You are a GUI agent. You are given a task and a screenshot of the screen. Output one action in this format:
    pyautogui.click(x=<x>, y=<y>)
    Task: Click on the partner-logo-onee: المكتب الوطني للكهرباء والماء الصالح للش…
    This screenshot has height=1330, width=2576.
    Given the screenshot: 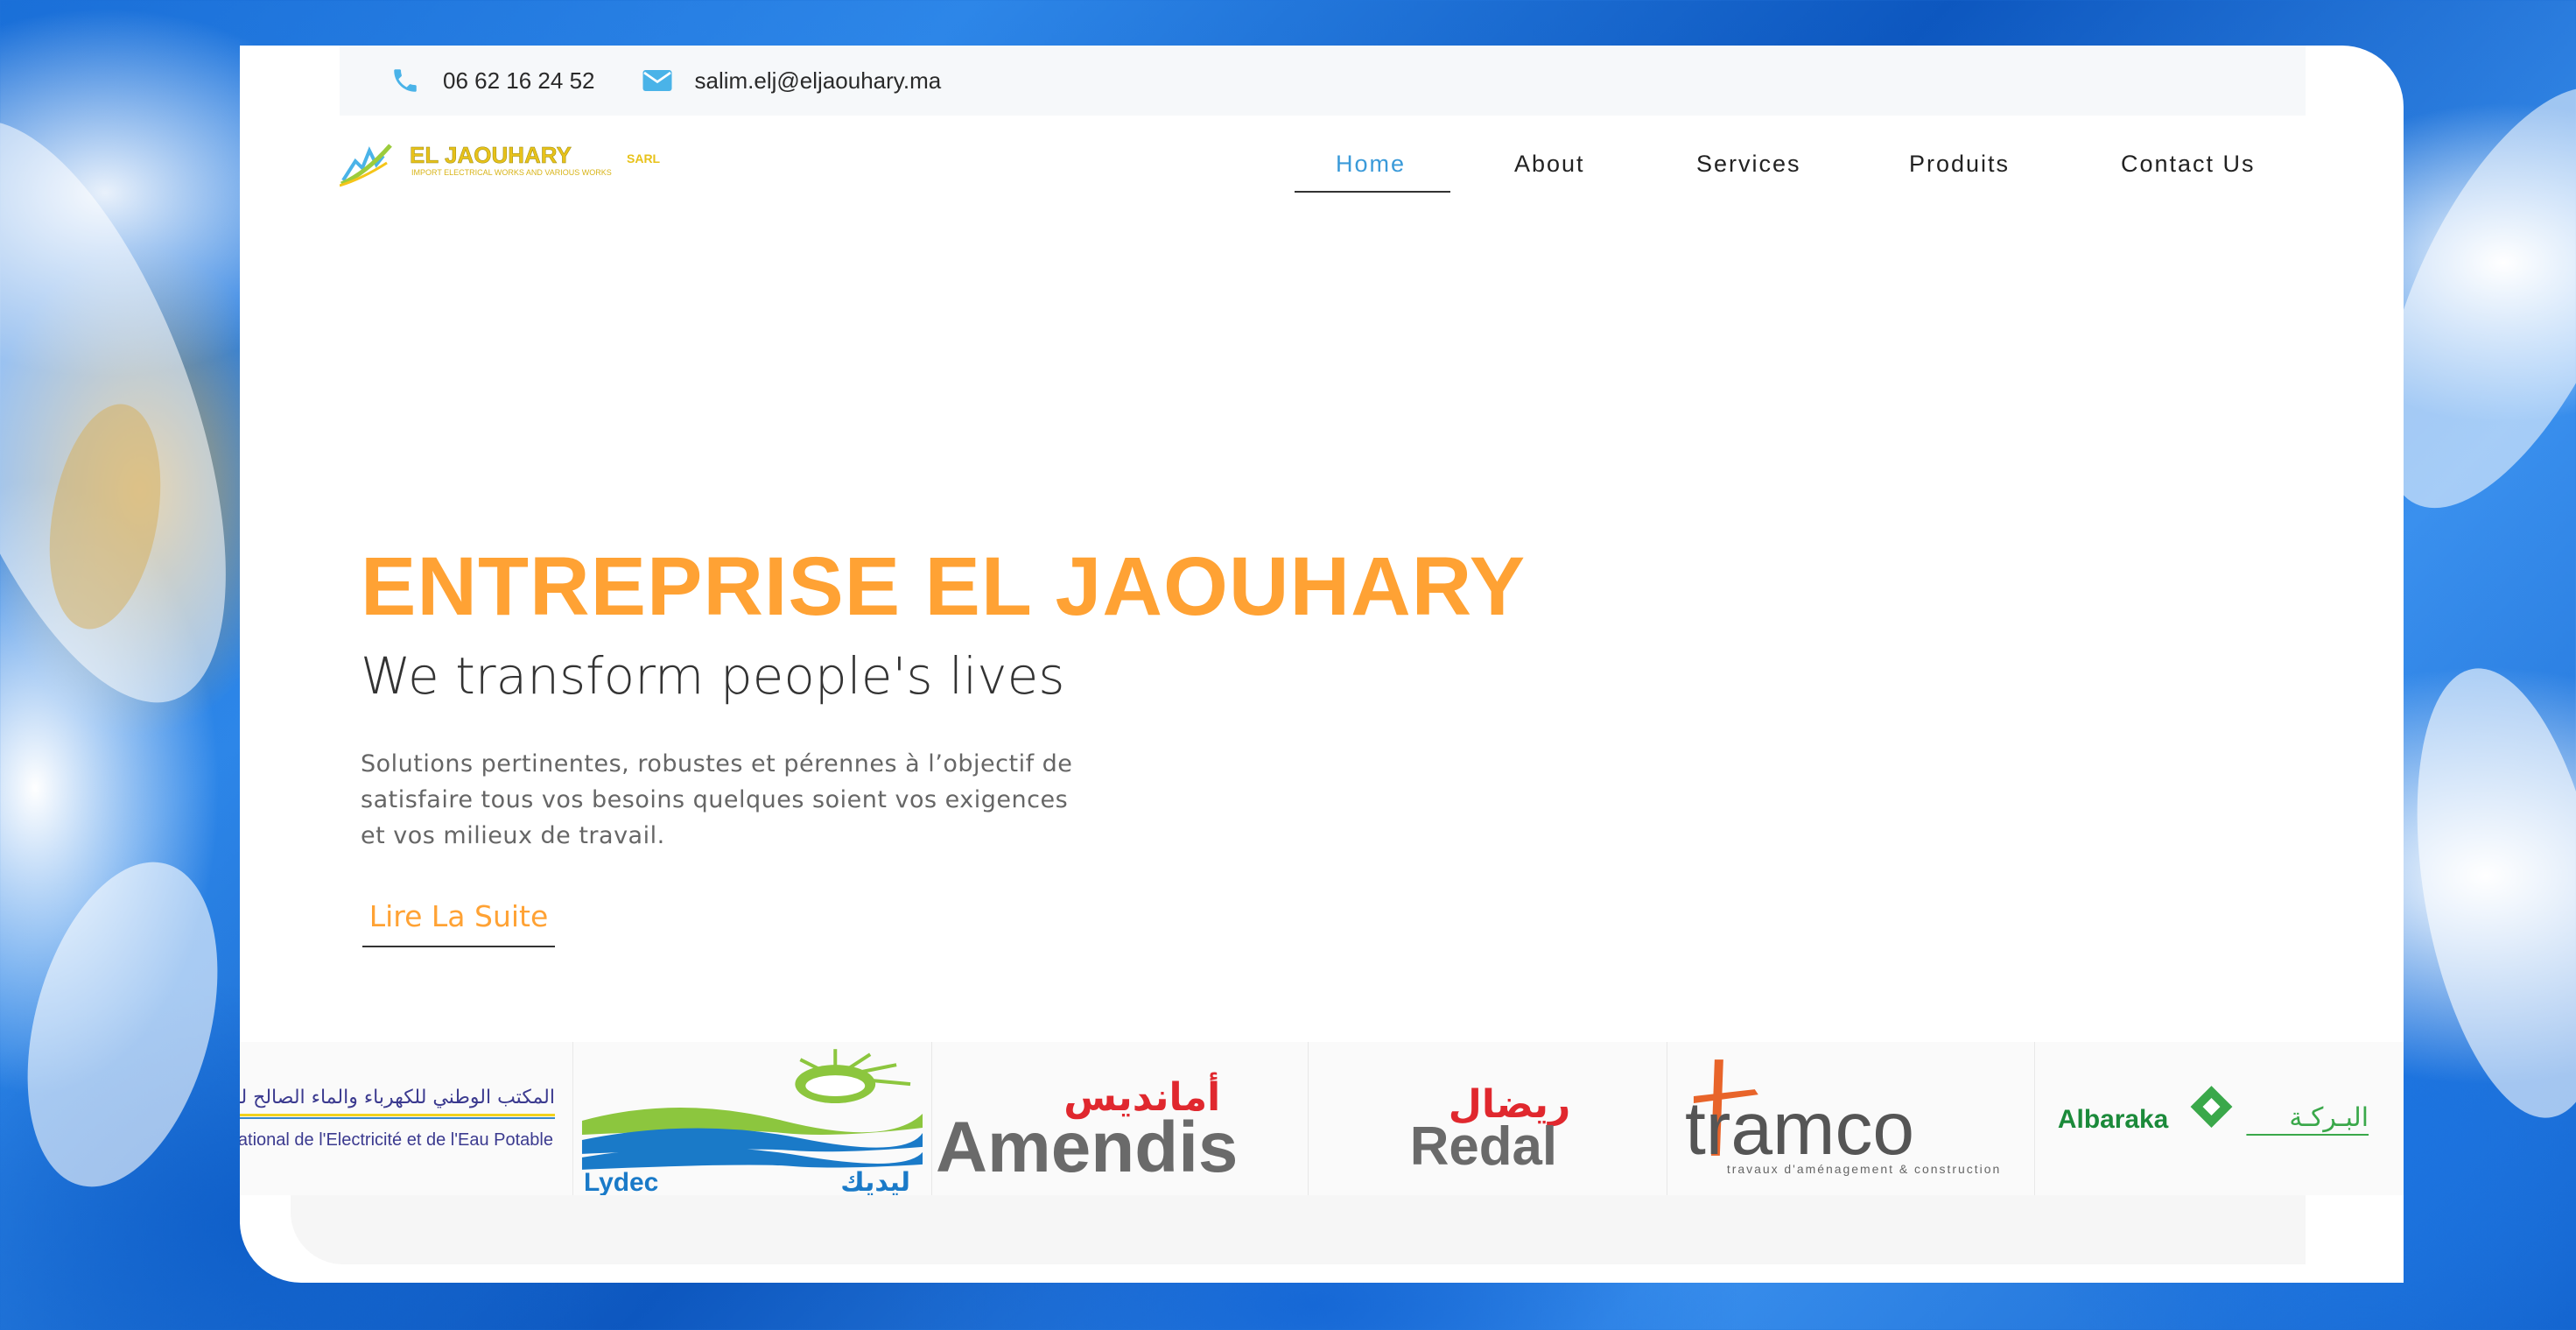 What is the action you would take?
    pyautogui.click(x=406, y=1118)
    